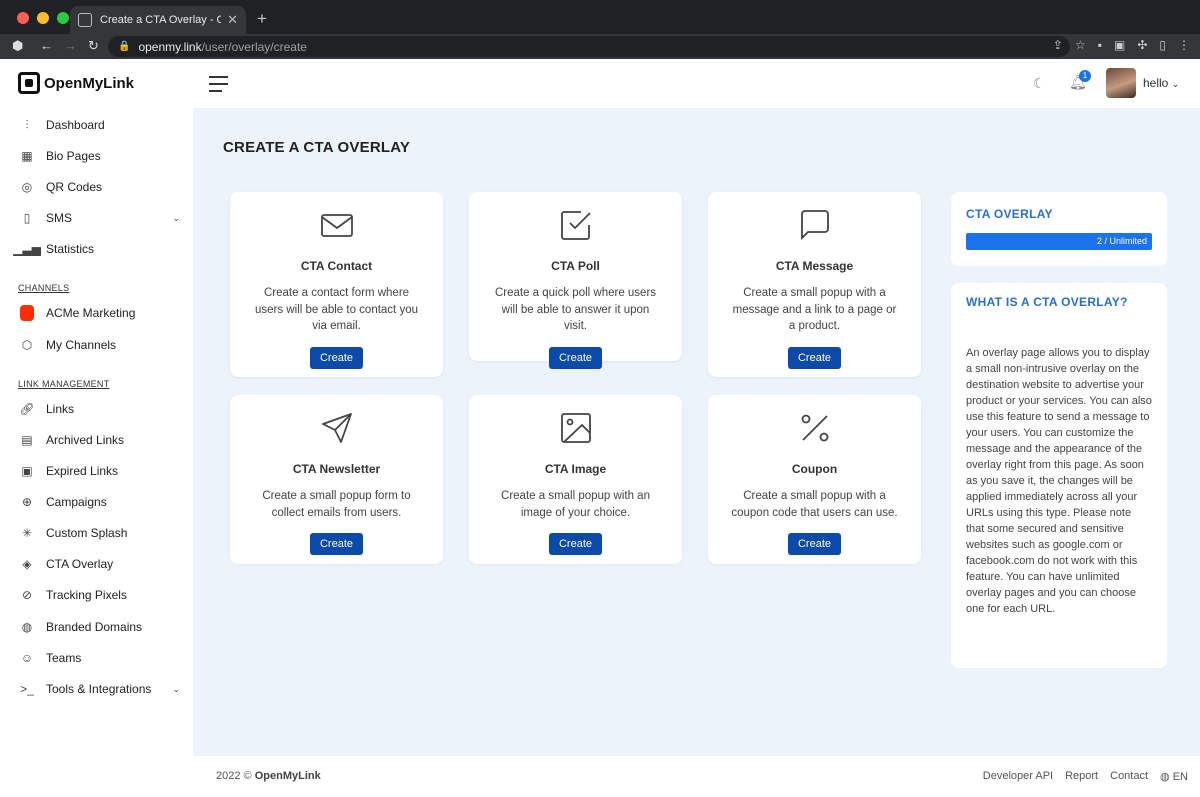  I want to click on avatar, so click(1121, 83).